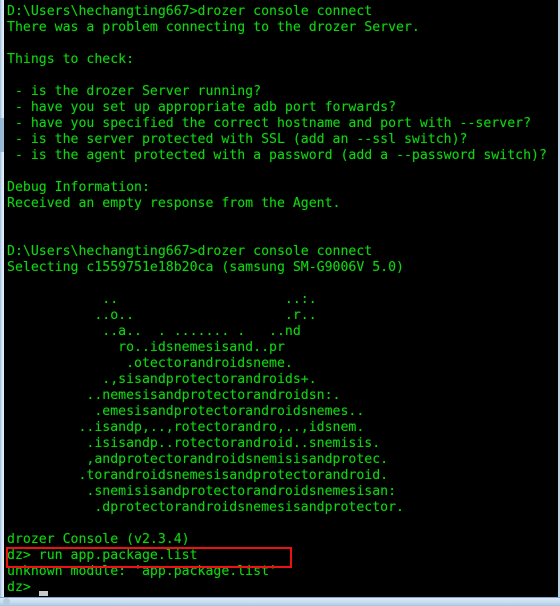  I want to click on terminal-line: Things to check:, so click(71, 59).